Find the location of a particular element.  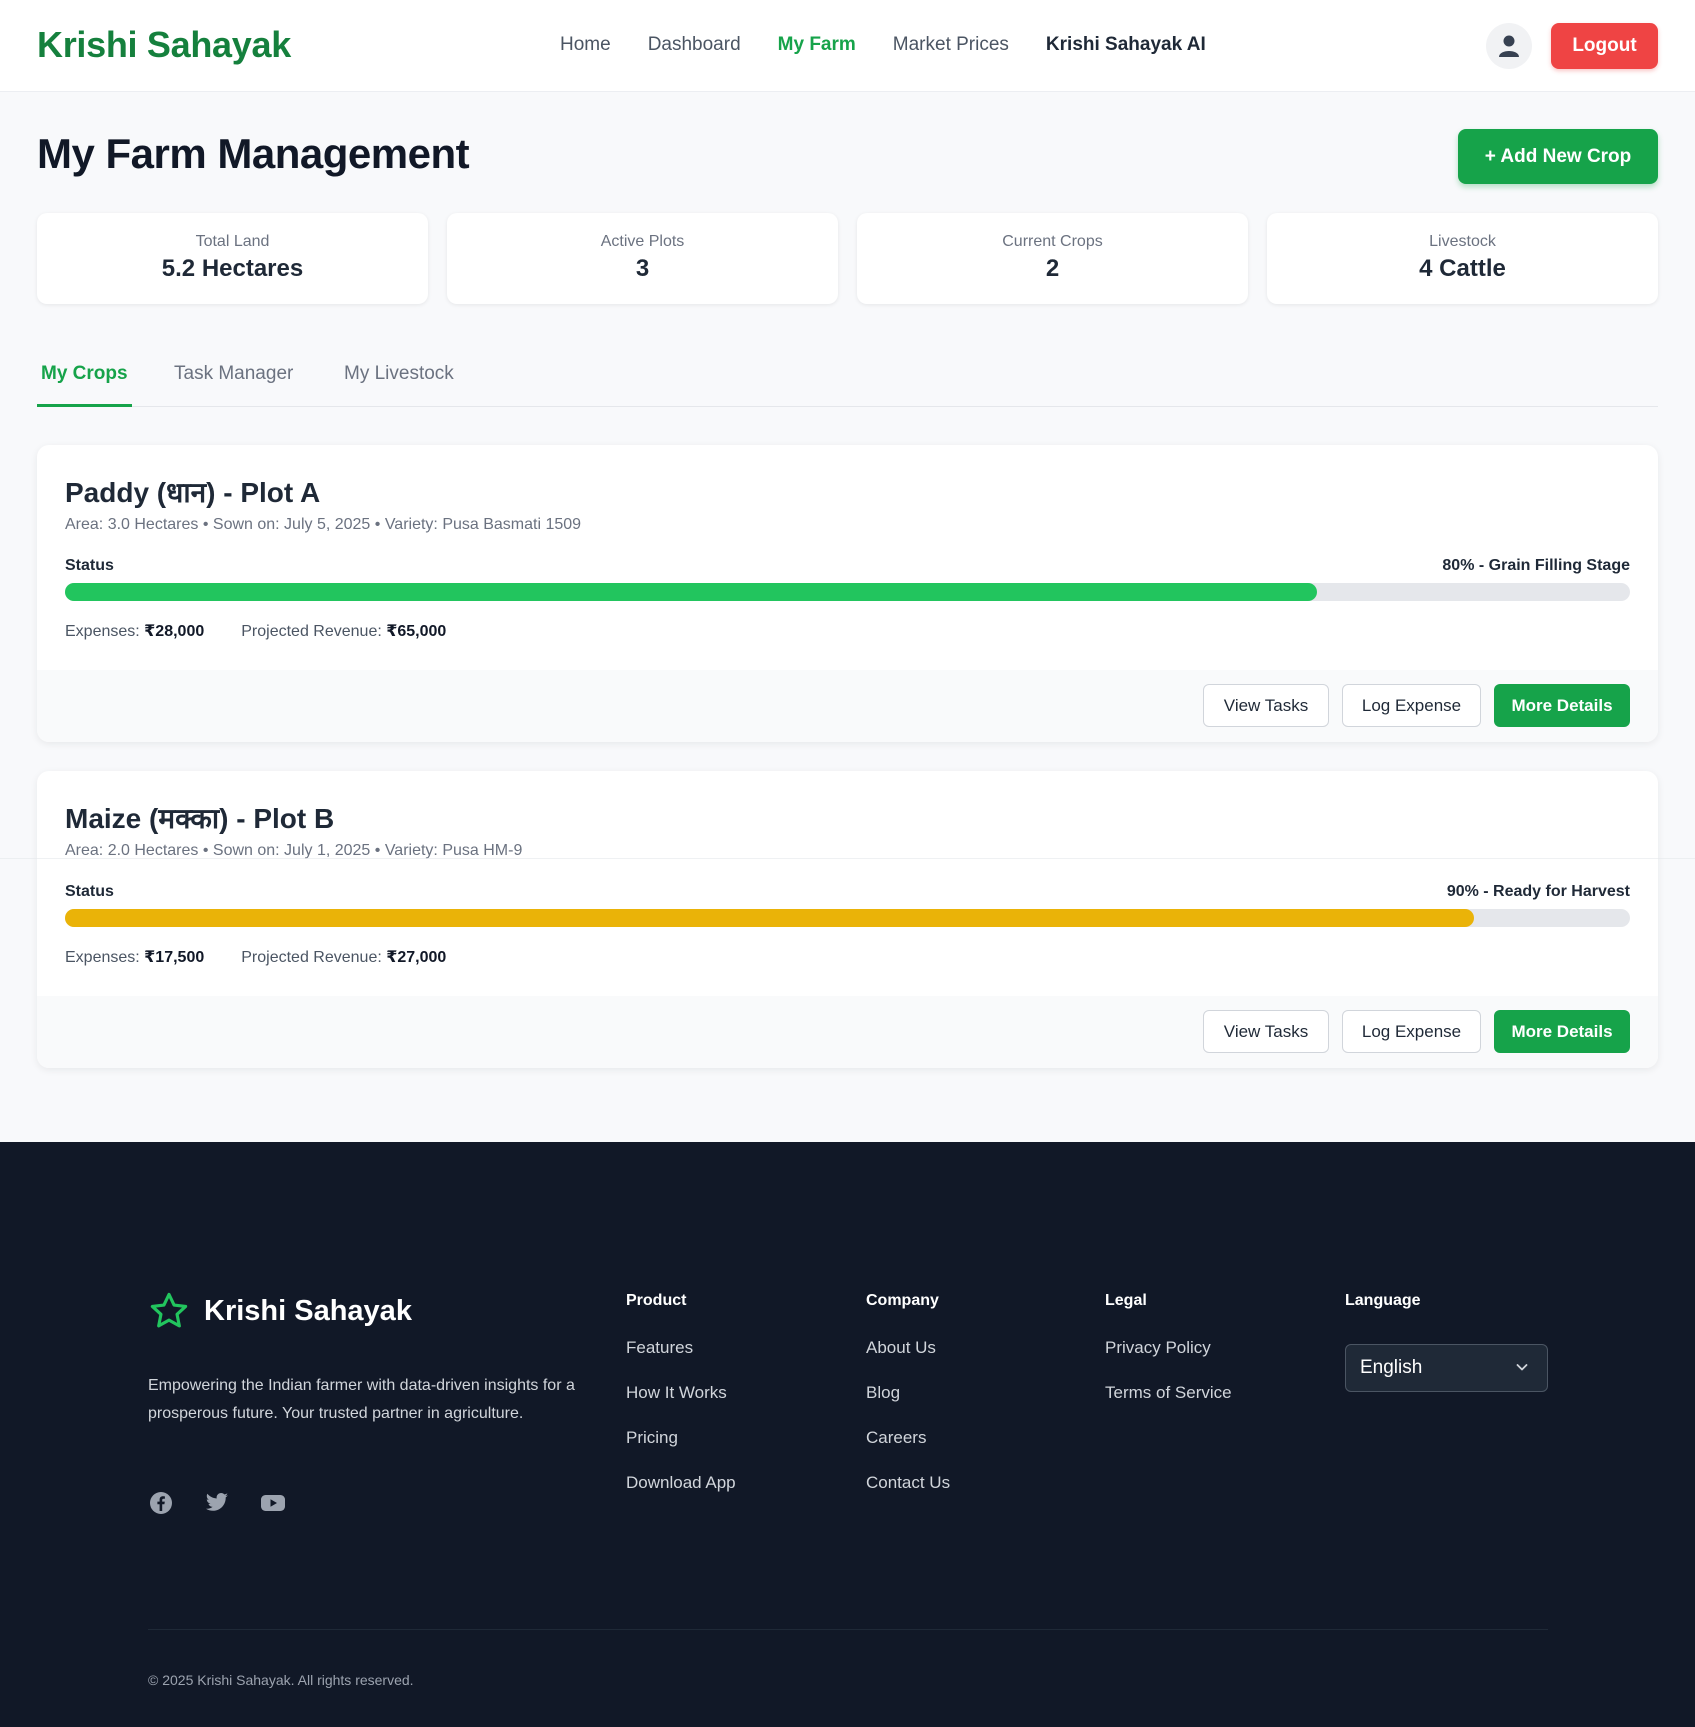

footer-brand: Krishi Sahayak is located at coordinates (280, 1311).